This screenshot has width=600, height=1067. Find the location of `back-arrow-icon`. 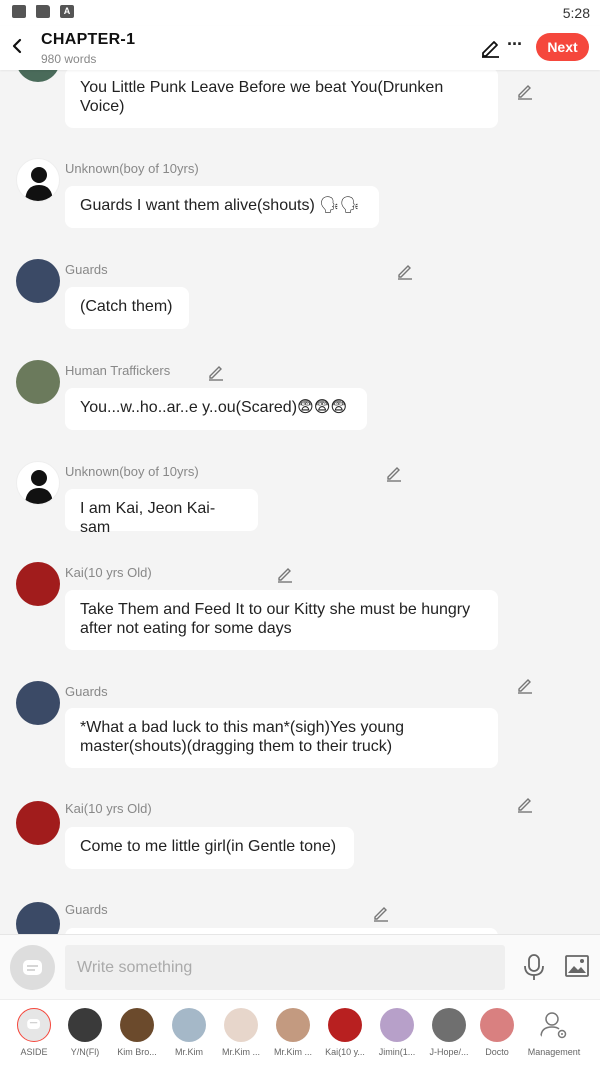

back-arrow-icon is located at coordinates (18, 46).